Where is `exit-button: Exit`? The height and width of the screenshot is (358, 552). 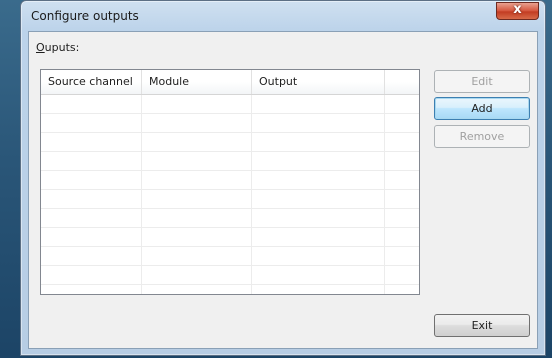
exit-button: Exit is located at coordinates (482, 325).